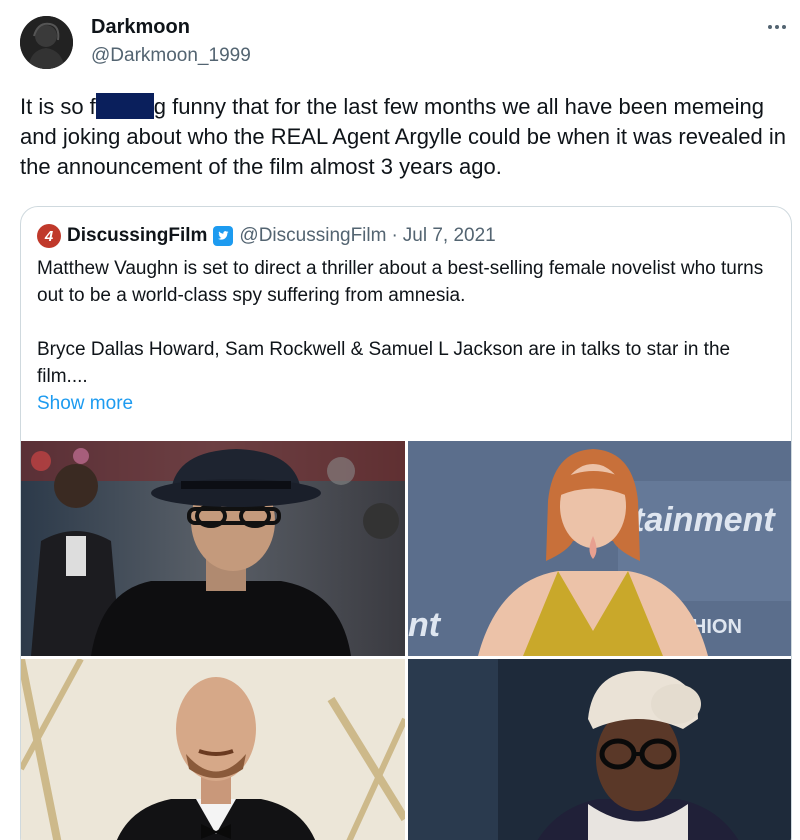 This screenshot has width=800, height=840. Describe the element at coordinates (85, 404) in the screenshot. I see `show-more-link: Show more` at that location.